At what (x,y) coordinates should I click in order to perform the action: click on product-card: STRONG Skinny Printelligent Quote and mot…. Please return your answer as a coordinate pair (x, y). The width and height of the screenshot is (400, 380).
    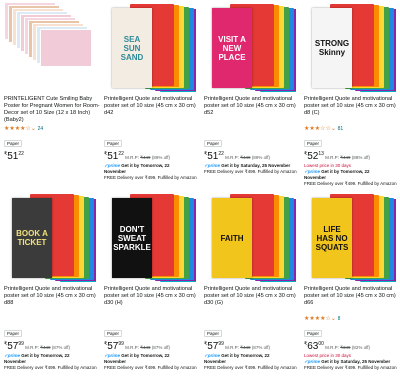
    Looking at the image, I should click on (352, 94).